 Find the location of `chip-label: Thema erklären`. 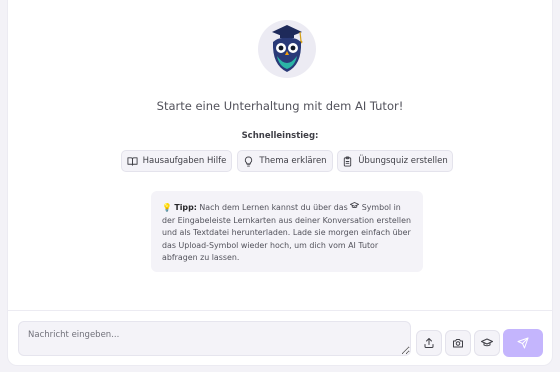

chip-label: Thema erklären is located at coordinates (293, 161).